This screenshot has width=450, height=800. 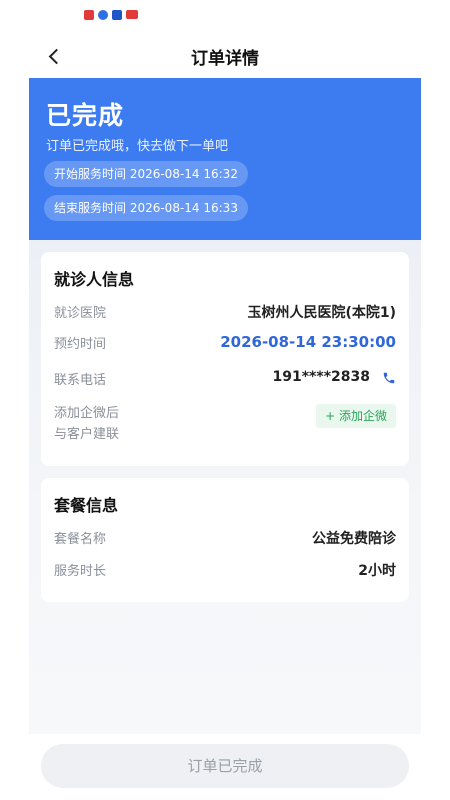 What do you see at coordinates (103, 15) in the screenshot?
I see `app-blue-icon` at bounding box center [103, 15].